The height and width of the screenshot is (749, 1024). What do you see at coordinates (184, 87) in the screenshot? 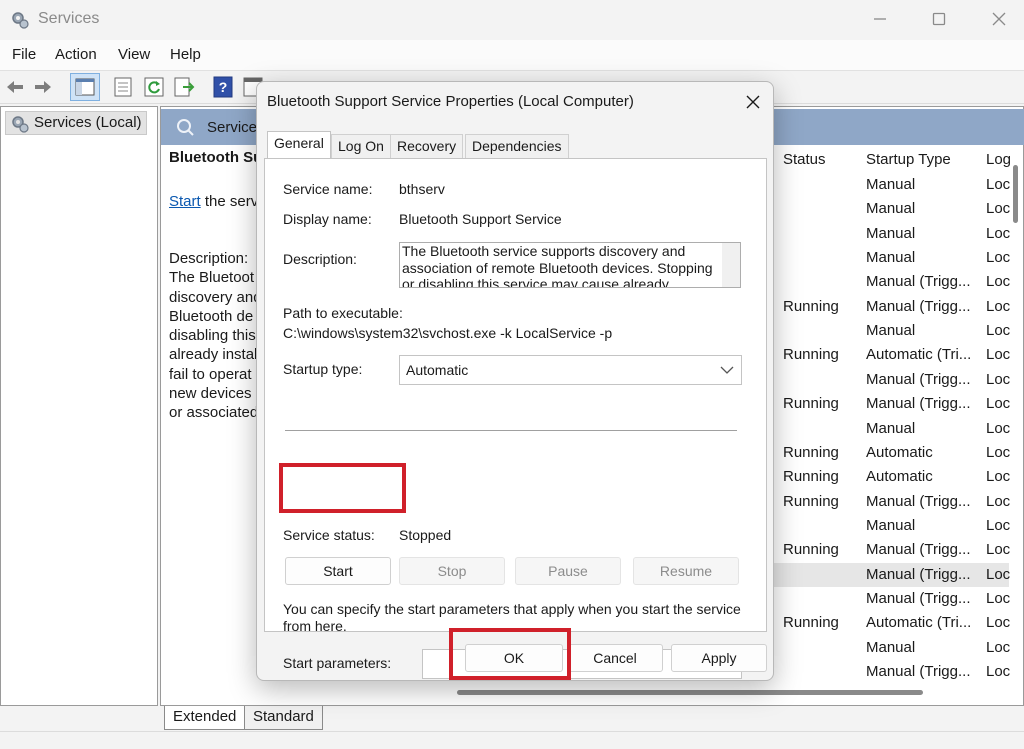
I see `export-list-icon` at bounding box center [184, 87].